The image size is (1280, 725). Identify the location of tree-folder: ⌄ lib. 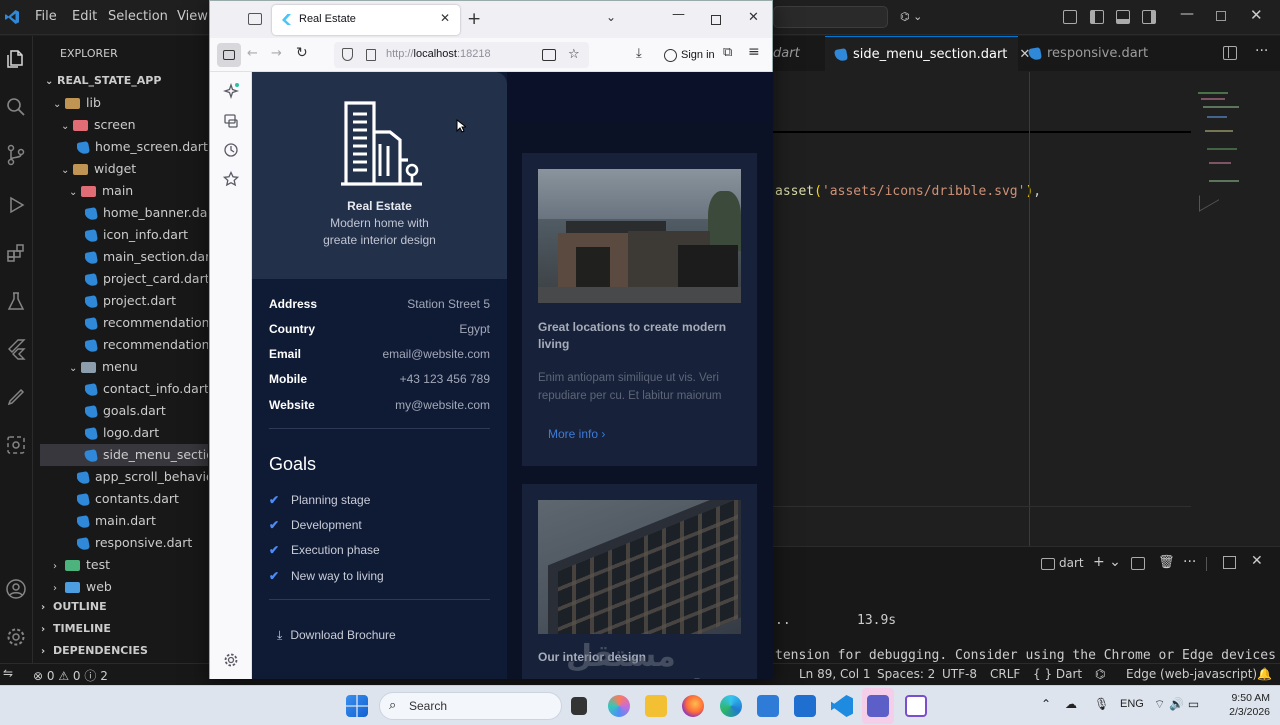
(130, 103).